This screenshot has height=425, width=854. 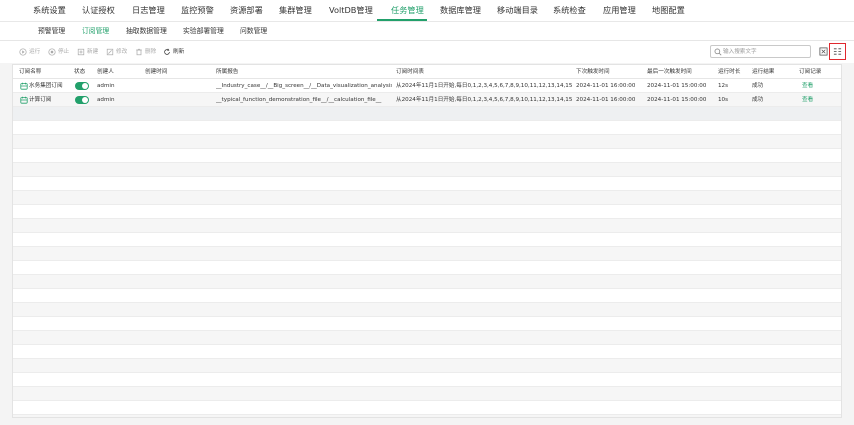 What do you see at coordinates (95, 31) in the screenshot?
I see `sub-nav-item-subscriptions: 订阅管理` at bounding box center [95, 31].